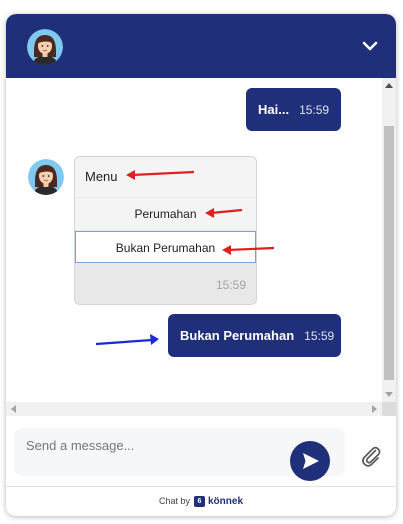  Describe the element at coordinates (13, 409) in the screenshot. I see `scroll-left-icon` at that location.